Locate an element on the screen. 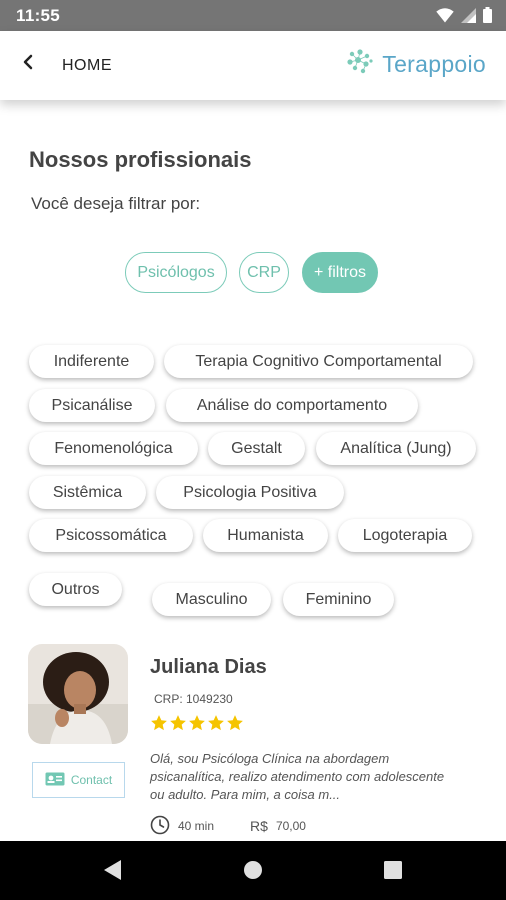 The width and height of the screenshot is (506, 900). professional-name: Juliana Dias is located at coordinates (208, 667).